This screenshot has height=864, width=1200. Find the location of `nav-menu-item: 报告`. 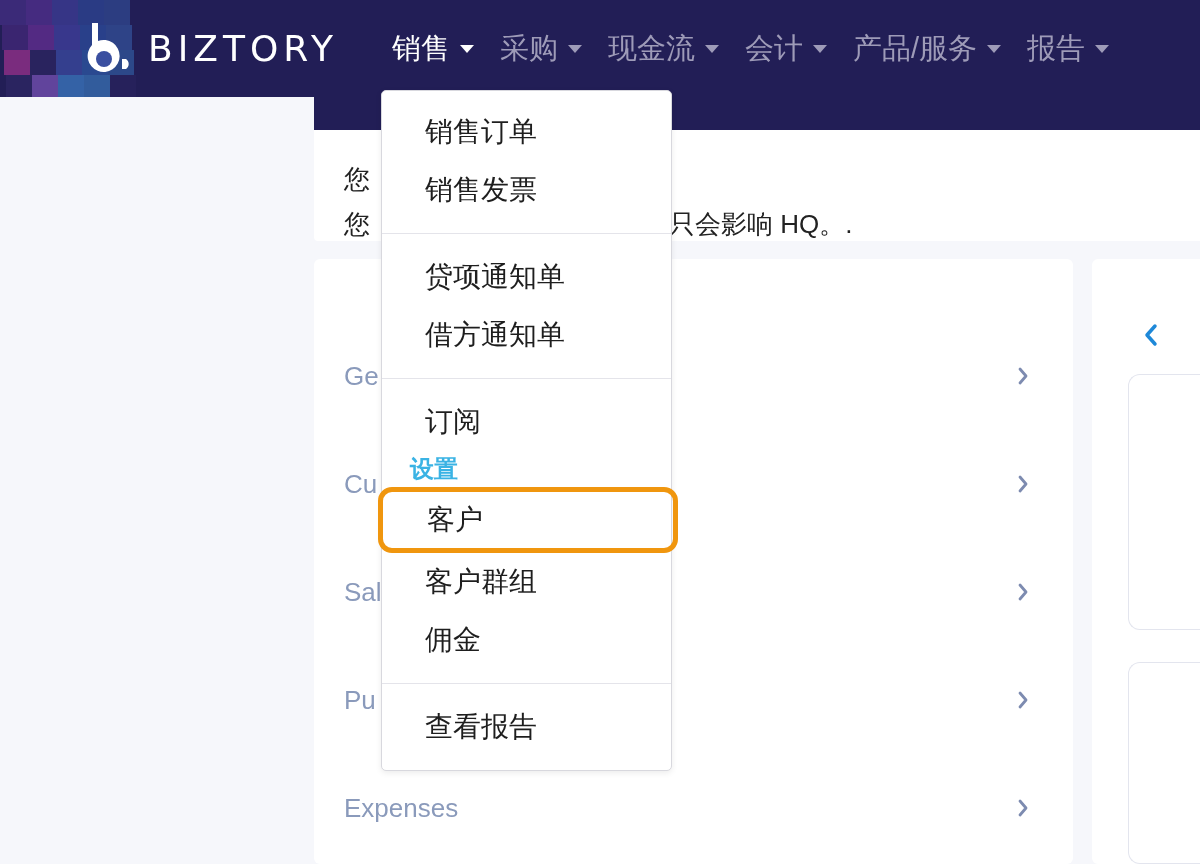

nav-menu-item: 报告 is located at coordinates (1068, 48).